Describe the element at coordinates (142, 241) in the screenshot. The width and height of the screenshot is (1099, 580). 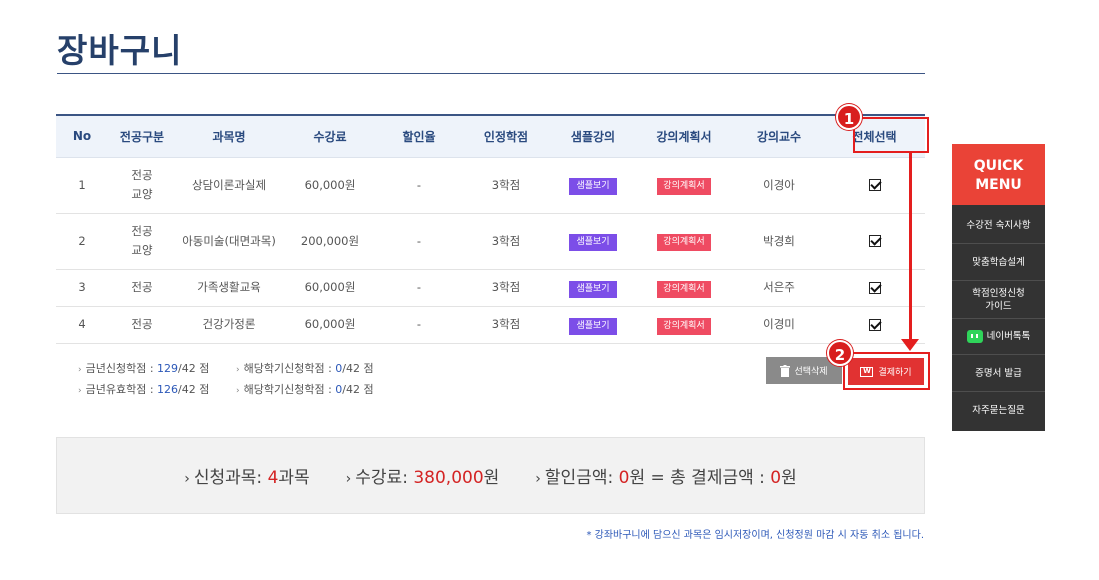
I see `row-type: 전공 교양` at that location.